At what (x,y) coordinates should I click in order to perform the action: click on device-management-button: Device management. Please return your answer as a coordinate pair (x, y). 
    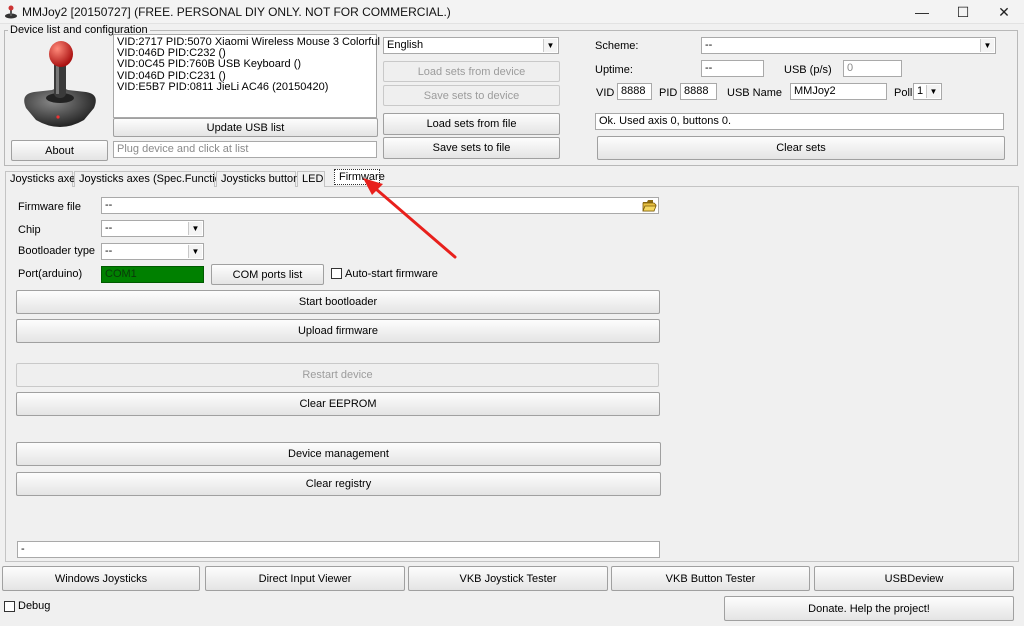
    Looking at the image, I should click on (338, 454).